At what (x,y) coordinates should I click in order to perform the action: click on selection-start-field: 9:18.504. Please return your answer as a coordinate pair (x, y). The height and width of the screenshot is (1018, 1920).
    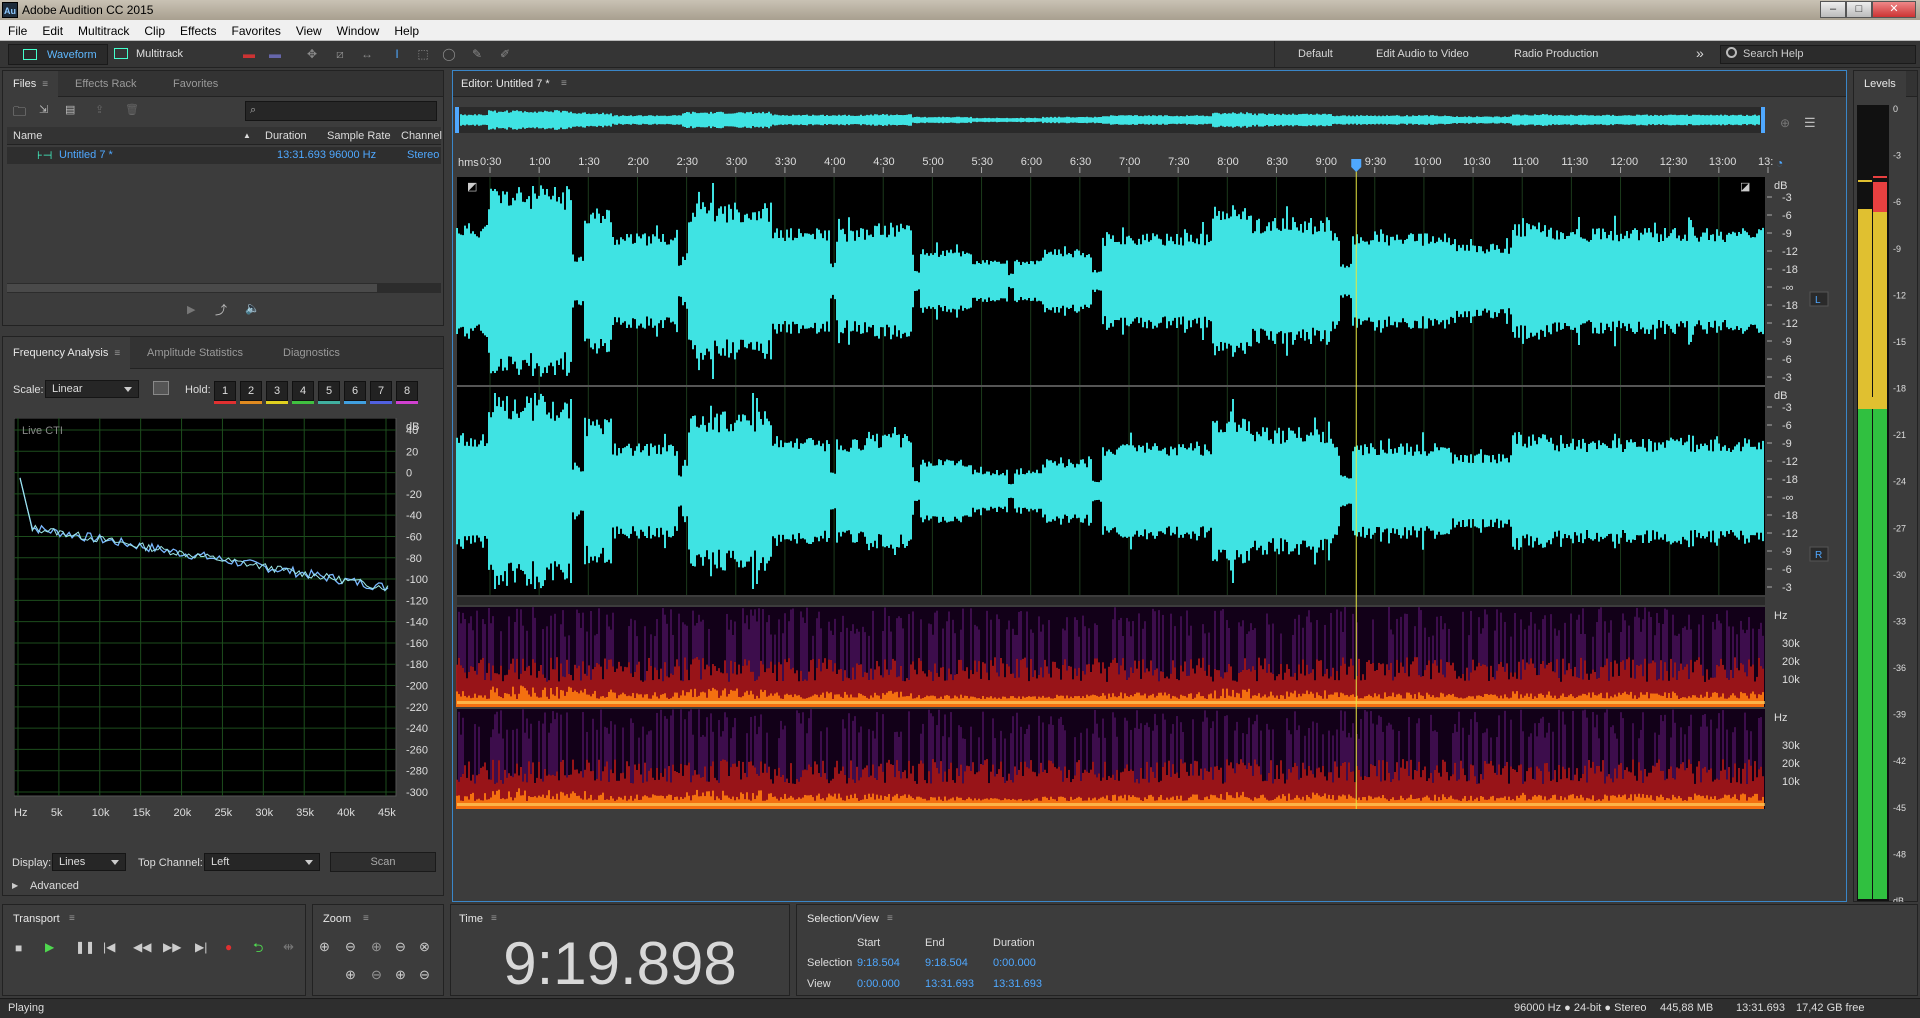
    Looking at the image, I should click on (878, 963).